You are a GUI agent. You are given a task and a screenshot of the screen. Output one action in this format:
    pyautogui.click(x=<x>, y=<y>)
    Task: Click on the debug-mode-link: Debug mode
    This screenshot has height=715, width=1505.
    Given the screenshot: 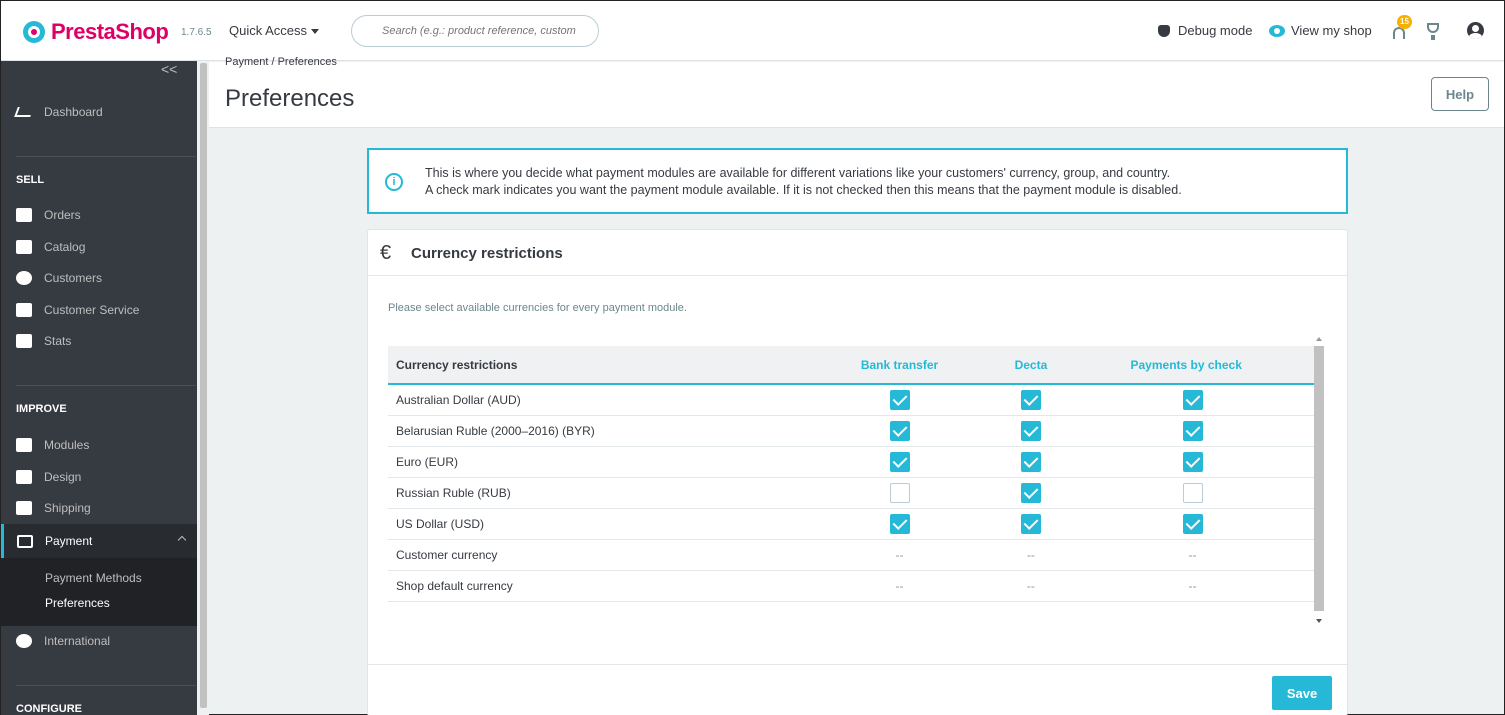 What is the action you would take?
    pyautogui.click(x=1205, y=30)
    